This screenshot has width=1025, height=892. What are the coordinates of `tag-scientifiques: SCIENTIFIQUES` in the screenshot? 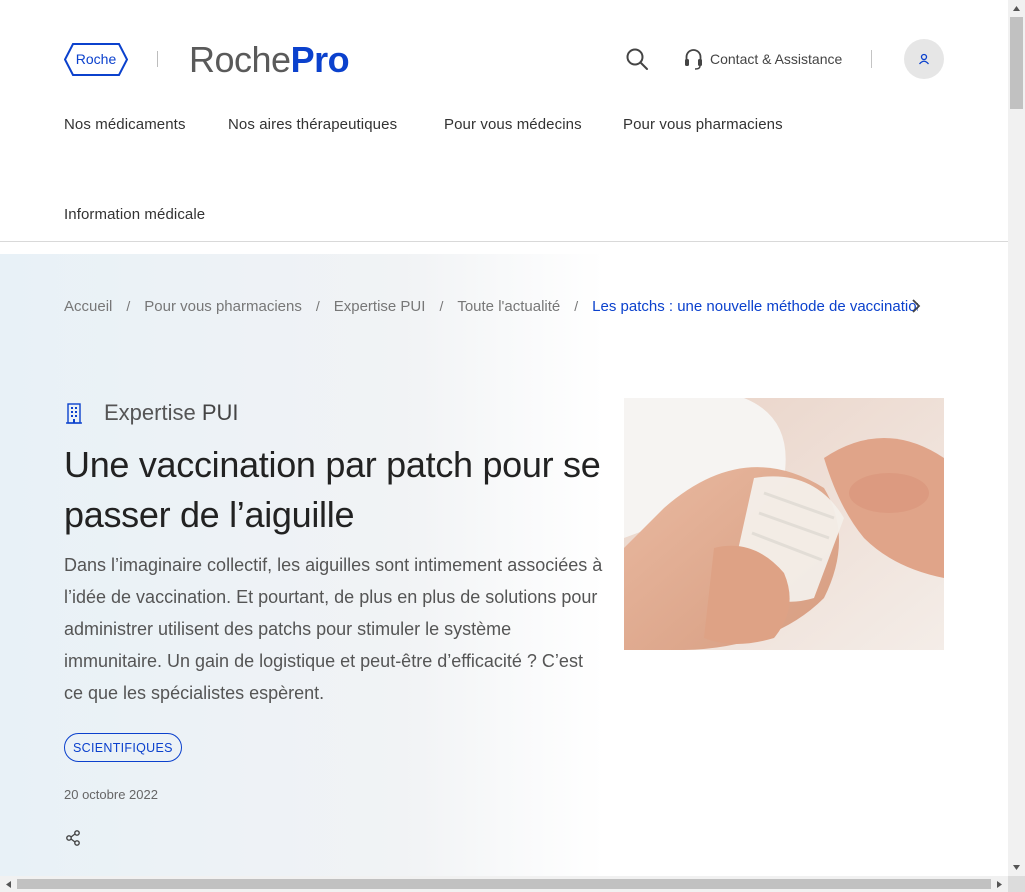 It's located at (123, 747).